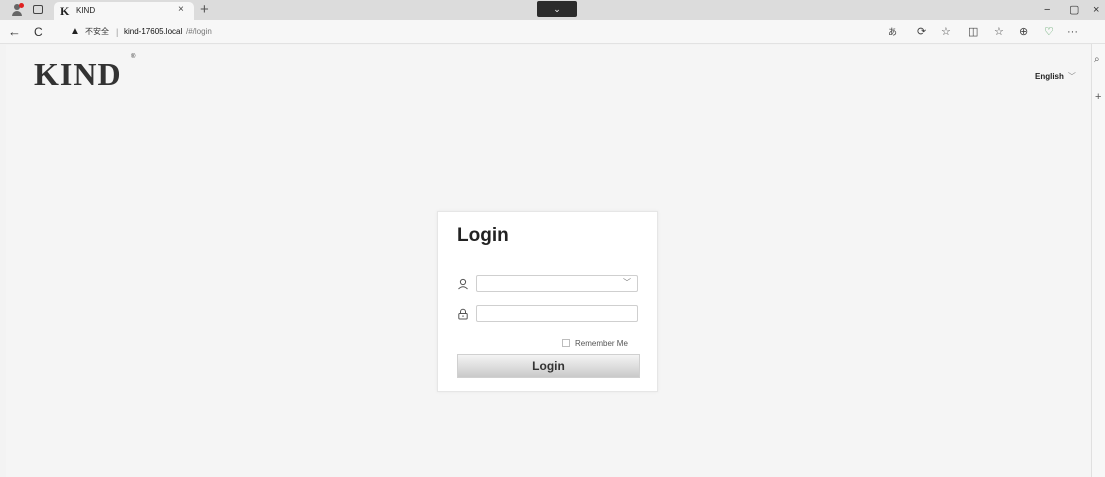 Image resolution: width=1105 pixels, height=477 pixels. I want to click on not-secure-label: 不安全, so click(97, 32).